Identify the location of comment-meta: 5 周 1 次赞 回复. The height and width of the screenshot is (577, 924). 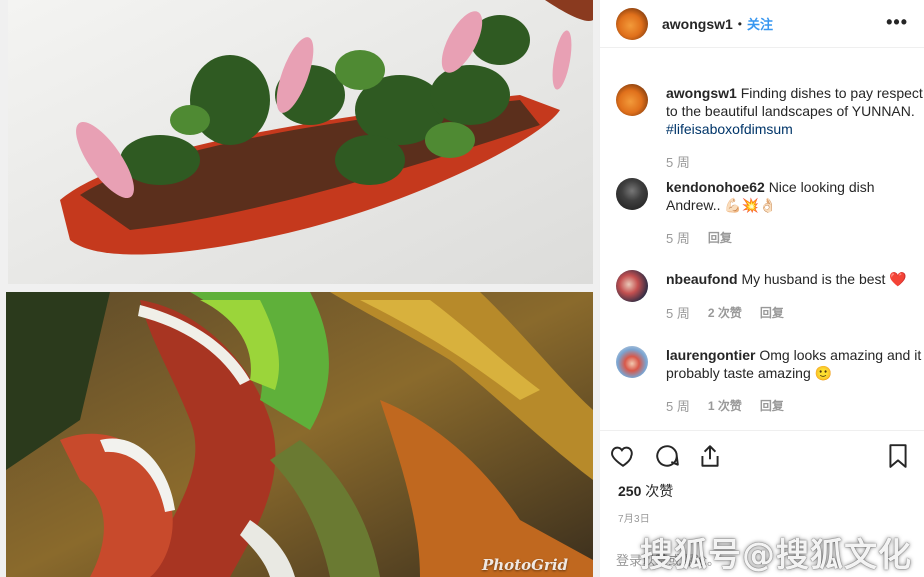
(725, 405).